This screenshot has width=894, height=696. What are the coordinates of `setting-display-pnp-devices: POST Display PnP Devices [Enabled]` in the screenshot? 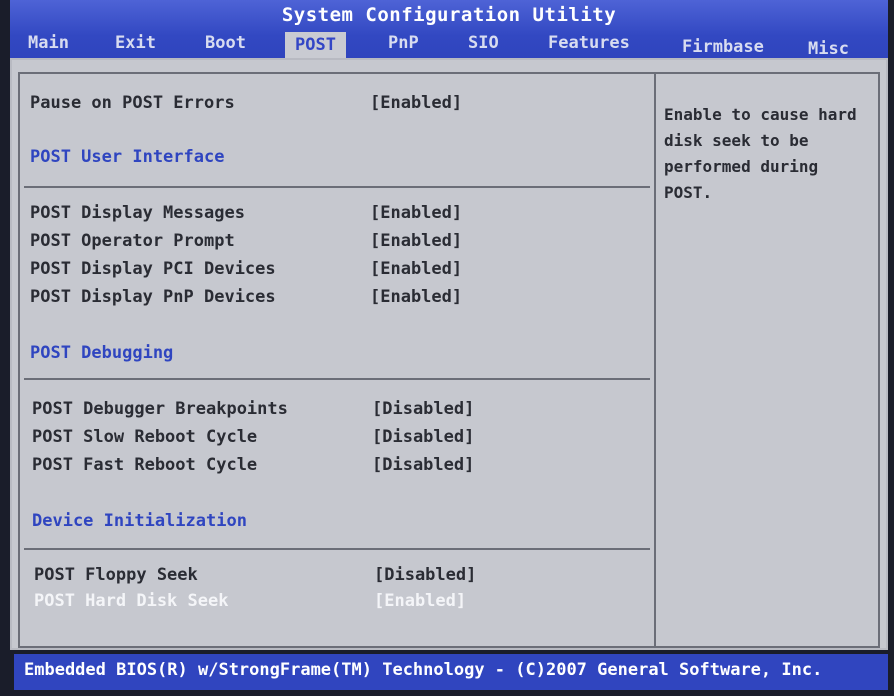 It's located at (330, 297).